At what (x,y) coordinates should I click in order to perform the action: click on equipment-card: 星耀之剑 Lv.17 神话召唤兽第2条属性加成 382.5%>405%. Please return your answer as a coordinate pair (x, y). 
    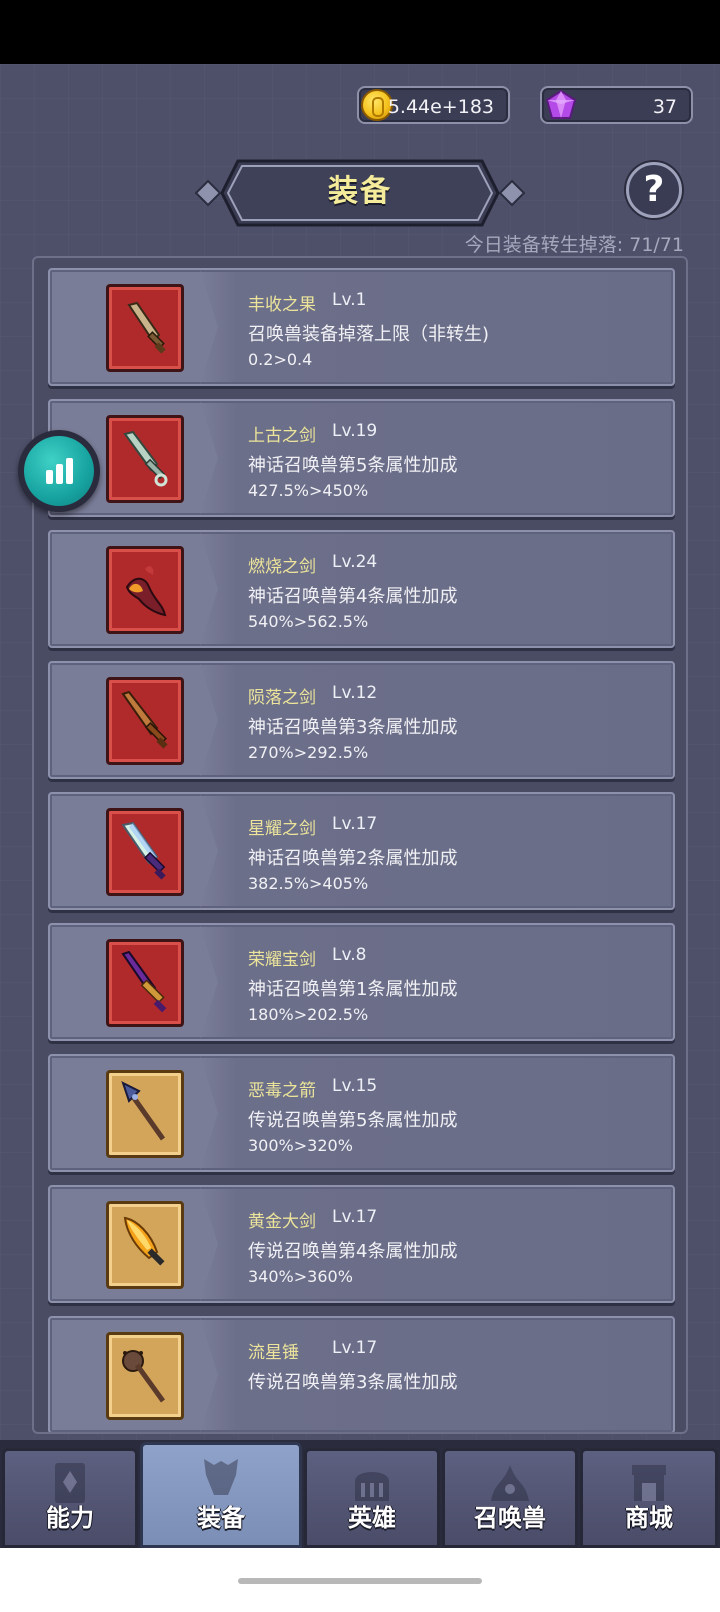
    Looking at the image, I should click on (361, 851).